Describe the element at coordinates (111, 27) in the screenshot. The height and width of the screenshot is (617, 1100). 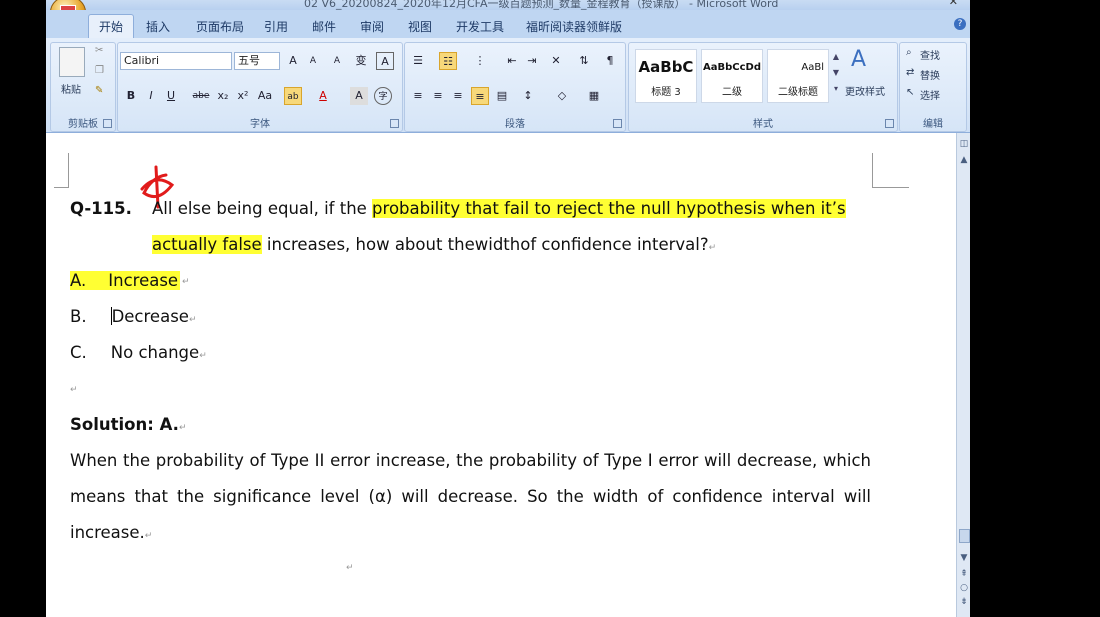
I see `tab-home: 开始` at that location.